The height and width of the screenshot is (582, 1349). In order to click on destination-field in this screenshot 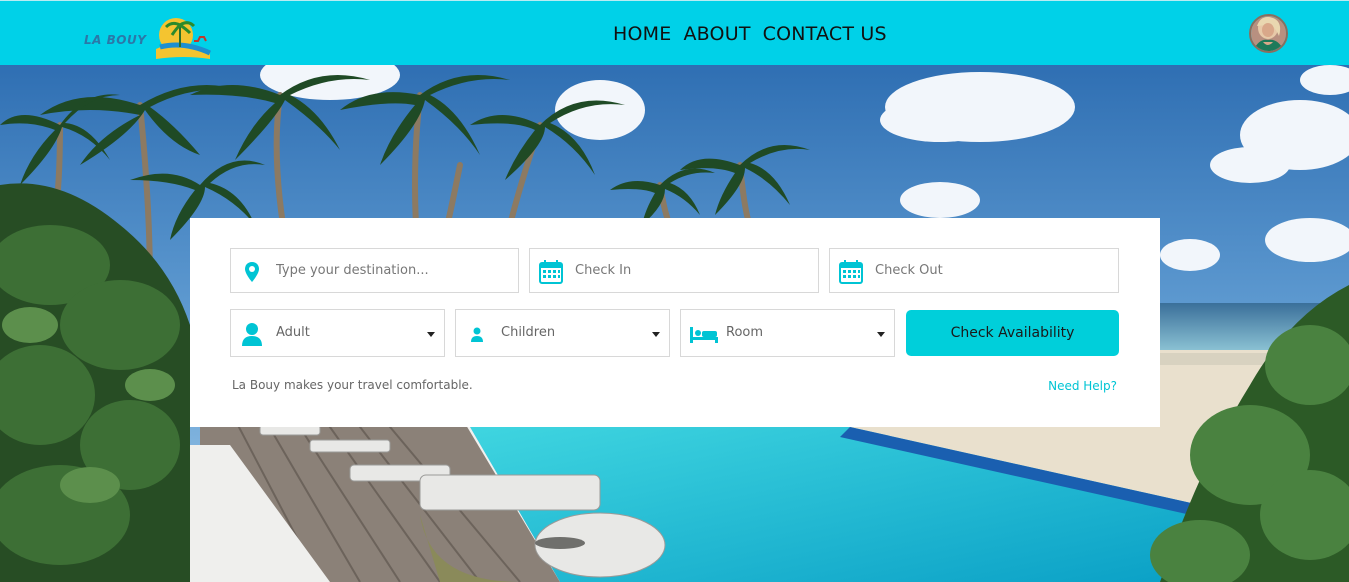, I will do `click(374, 270)`.